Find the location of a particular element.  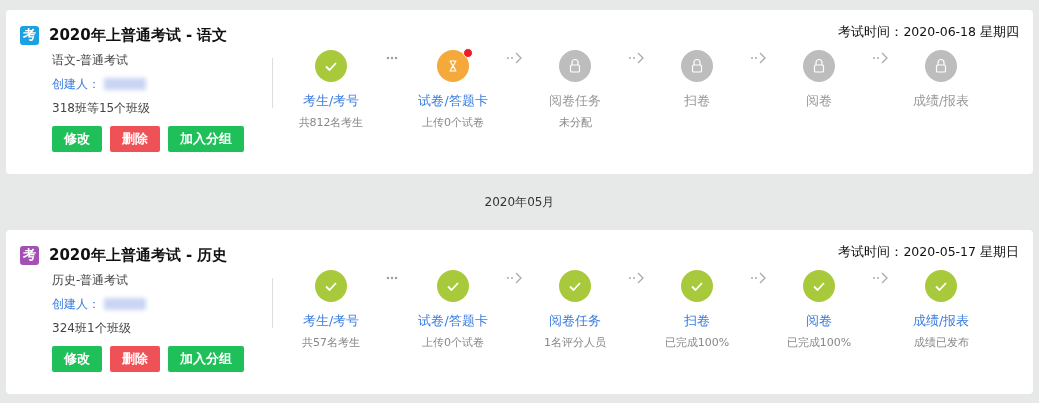

class-count: 318班等15个班级 is located at coordinates (102, 108).